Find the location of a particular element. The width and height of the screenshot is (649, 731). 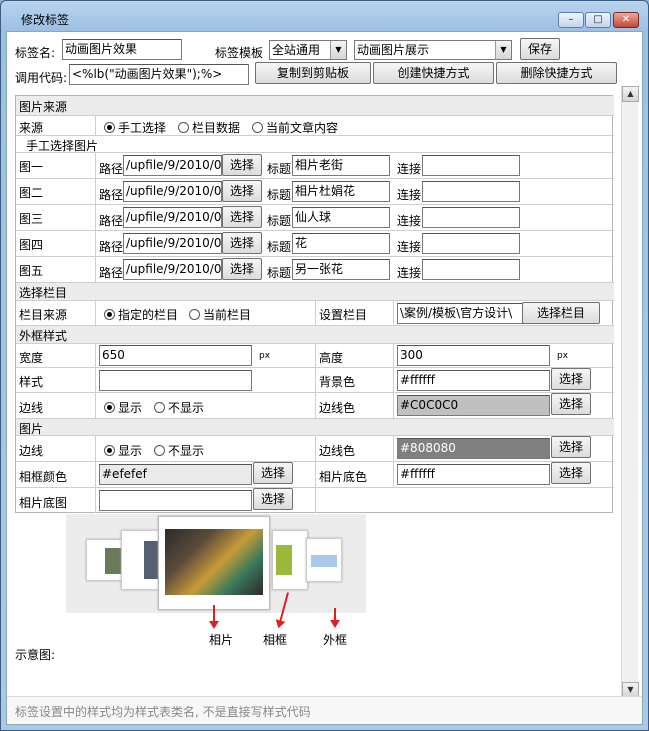

tag-name-input: 动画图片效果 is located at coordinates (122, 49).